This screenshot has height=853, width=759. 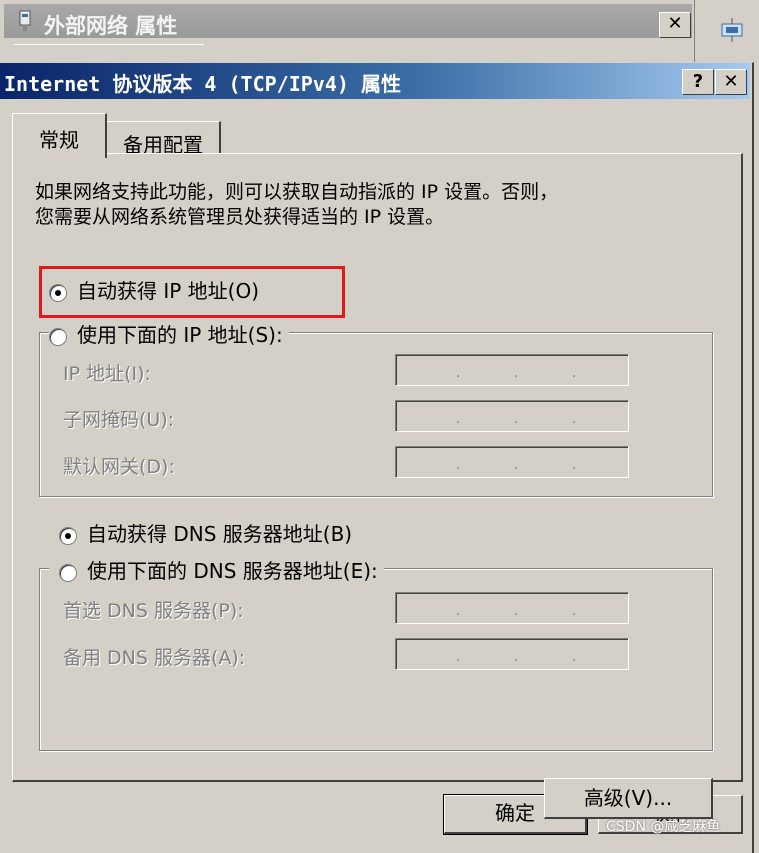 I want to click on preferred-dns-label: 首选 DNS 服务器(P):, so click(x=153, y=611).